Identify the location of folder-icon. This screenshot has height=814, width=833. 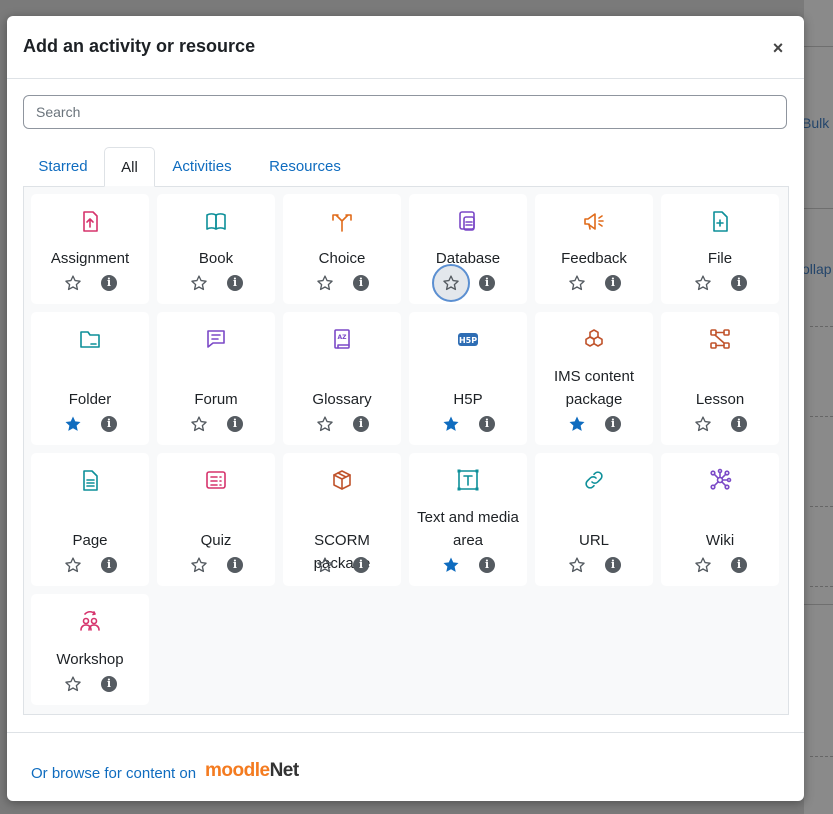
(90, 339).